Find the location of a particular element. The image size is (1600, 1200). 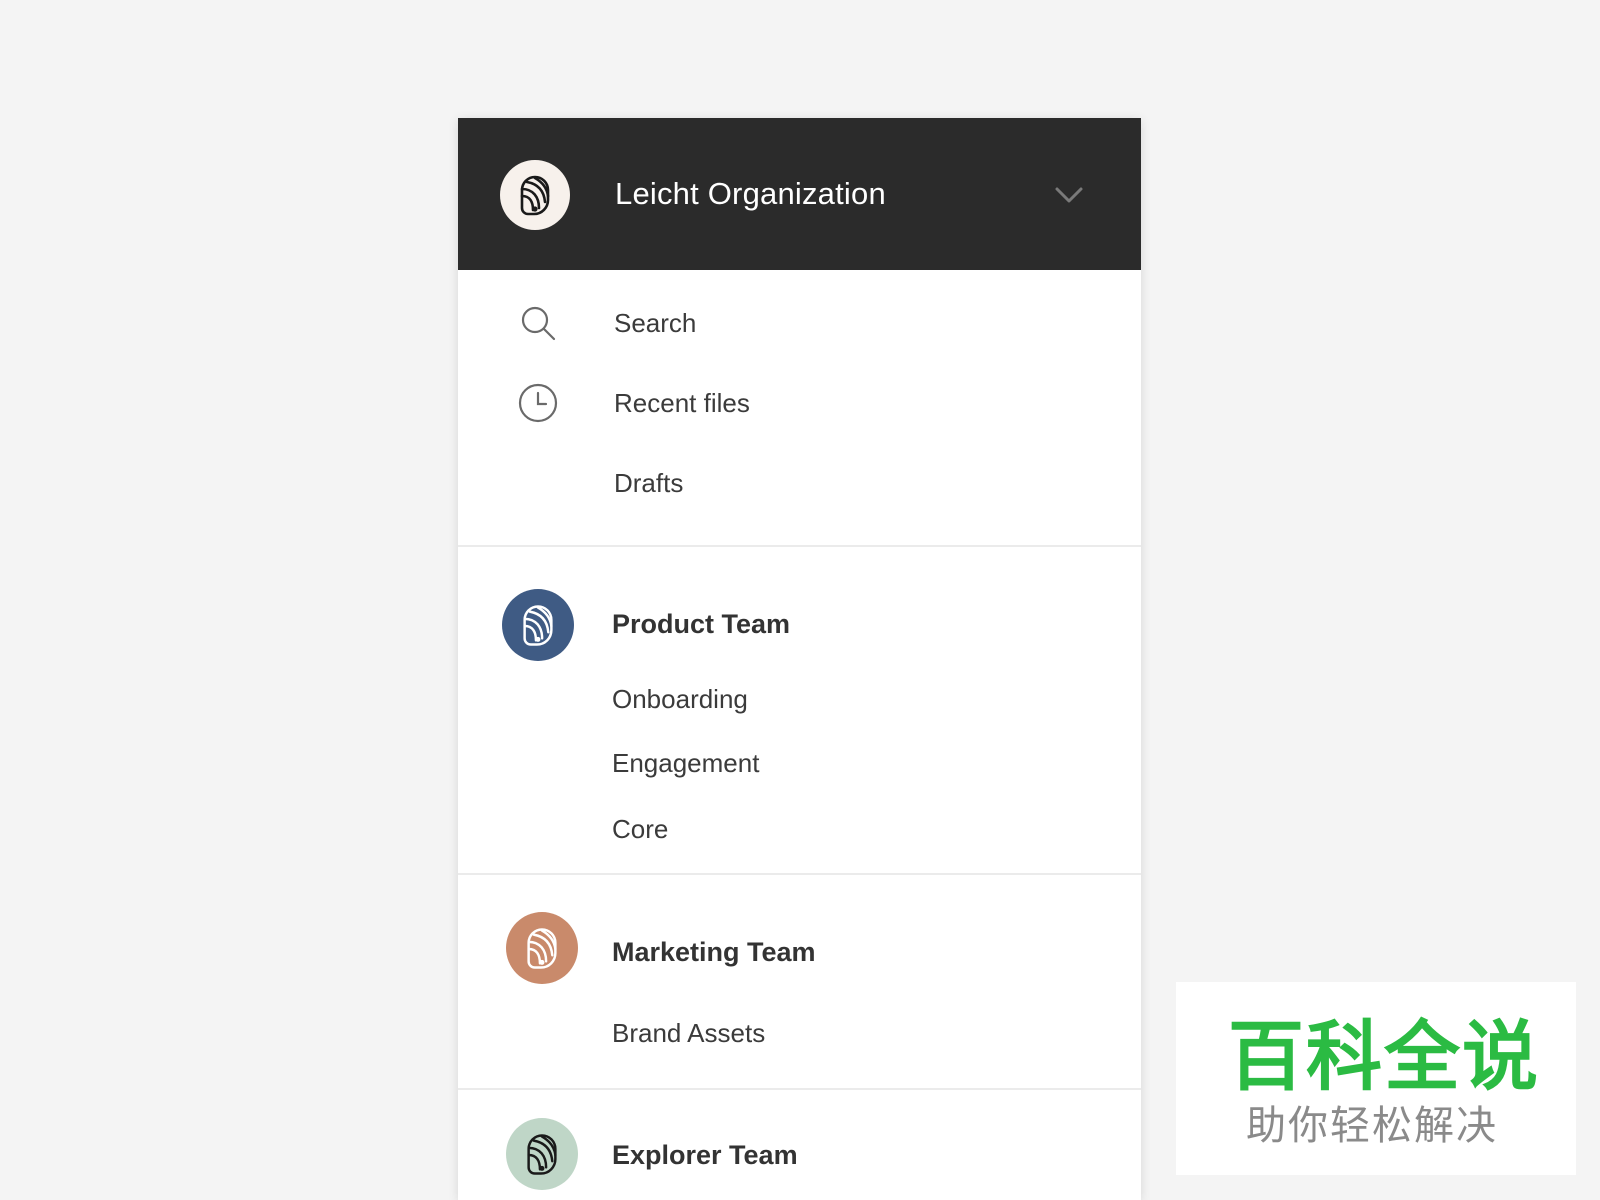

organization-name: Leicht Organization is located at coordinates (750, 193).